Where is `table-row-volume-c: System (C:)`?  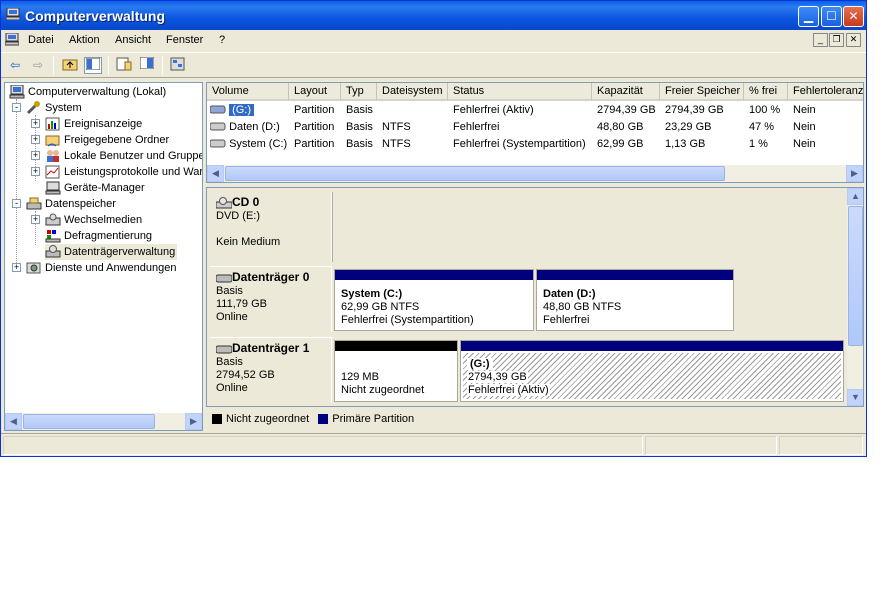
table-row-volume-c: System (C:) is located at coordinates (248, 144).